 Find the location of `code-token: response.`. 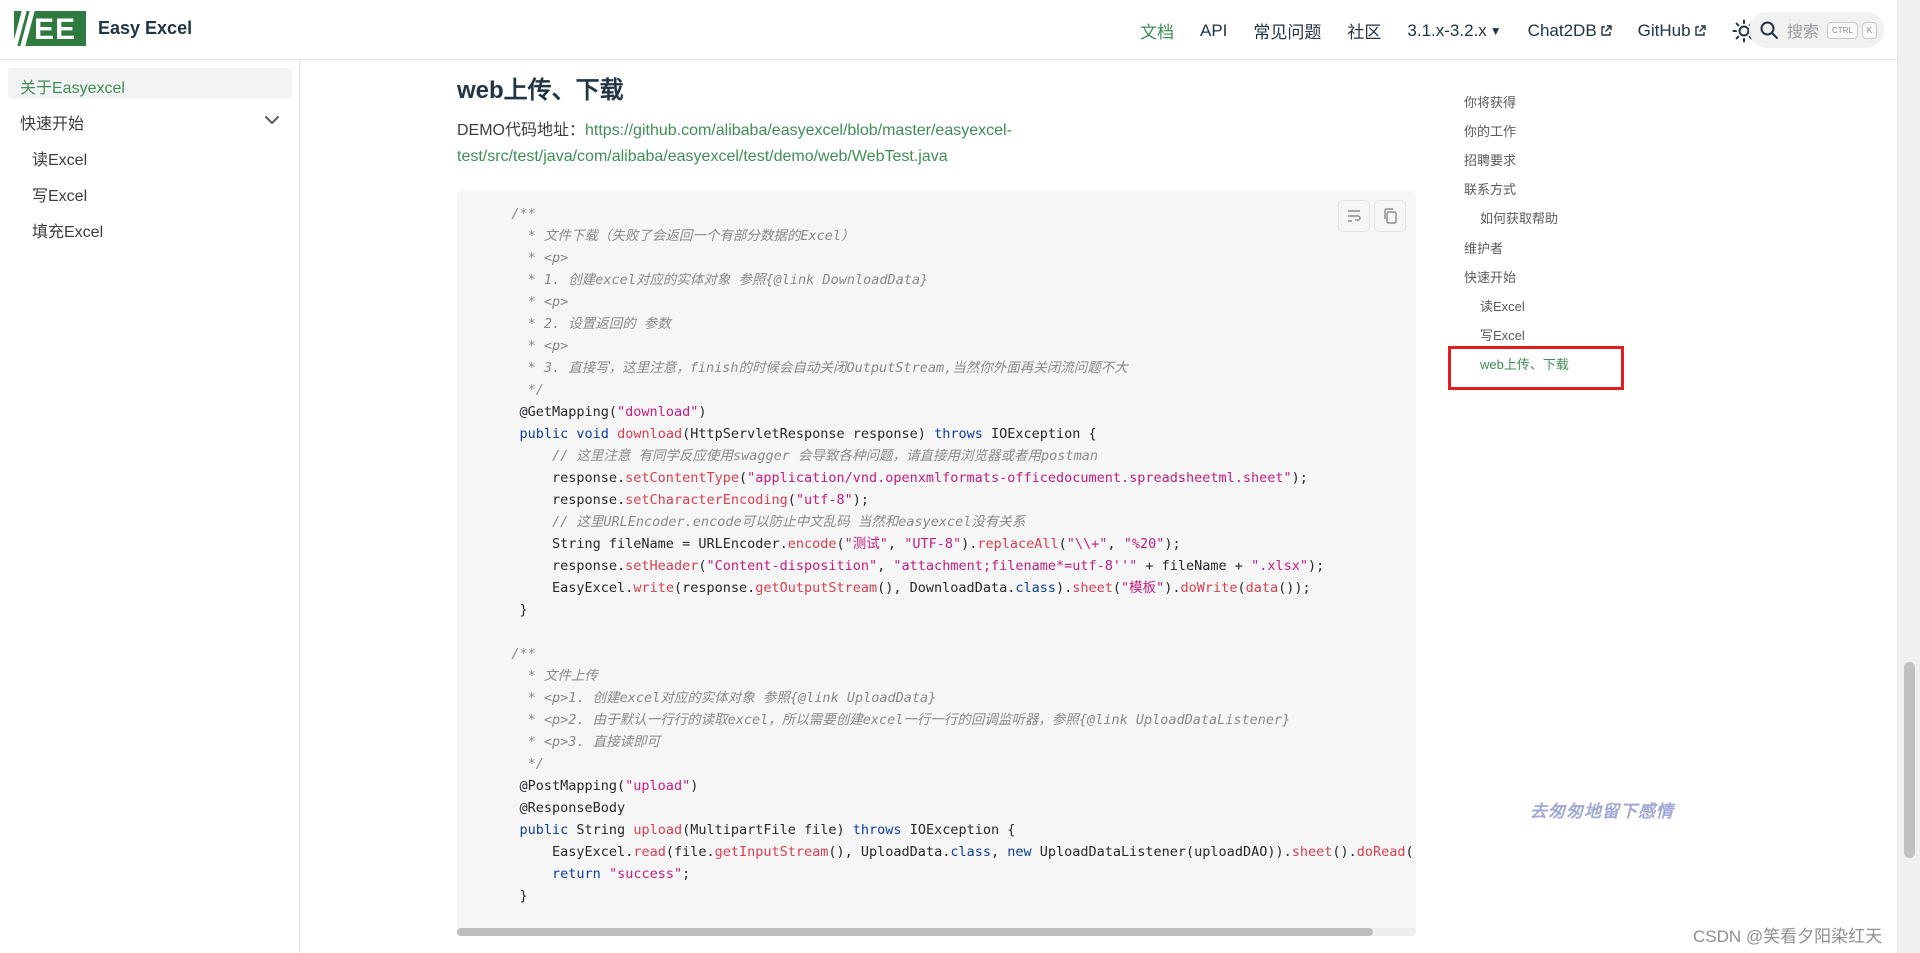

code-token: response. is located at coordinates (556, 478).